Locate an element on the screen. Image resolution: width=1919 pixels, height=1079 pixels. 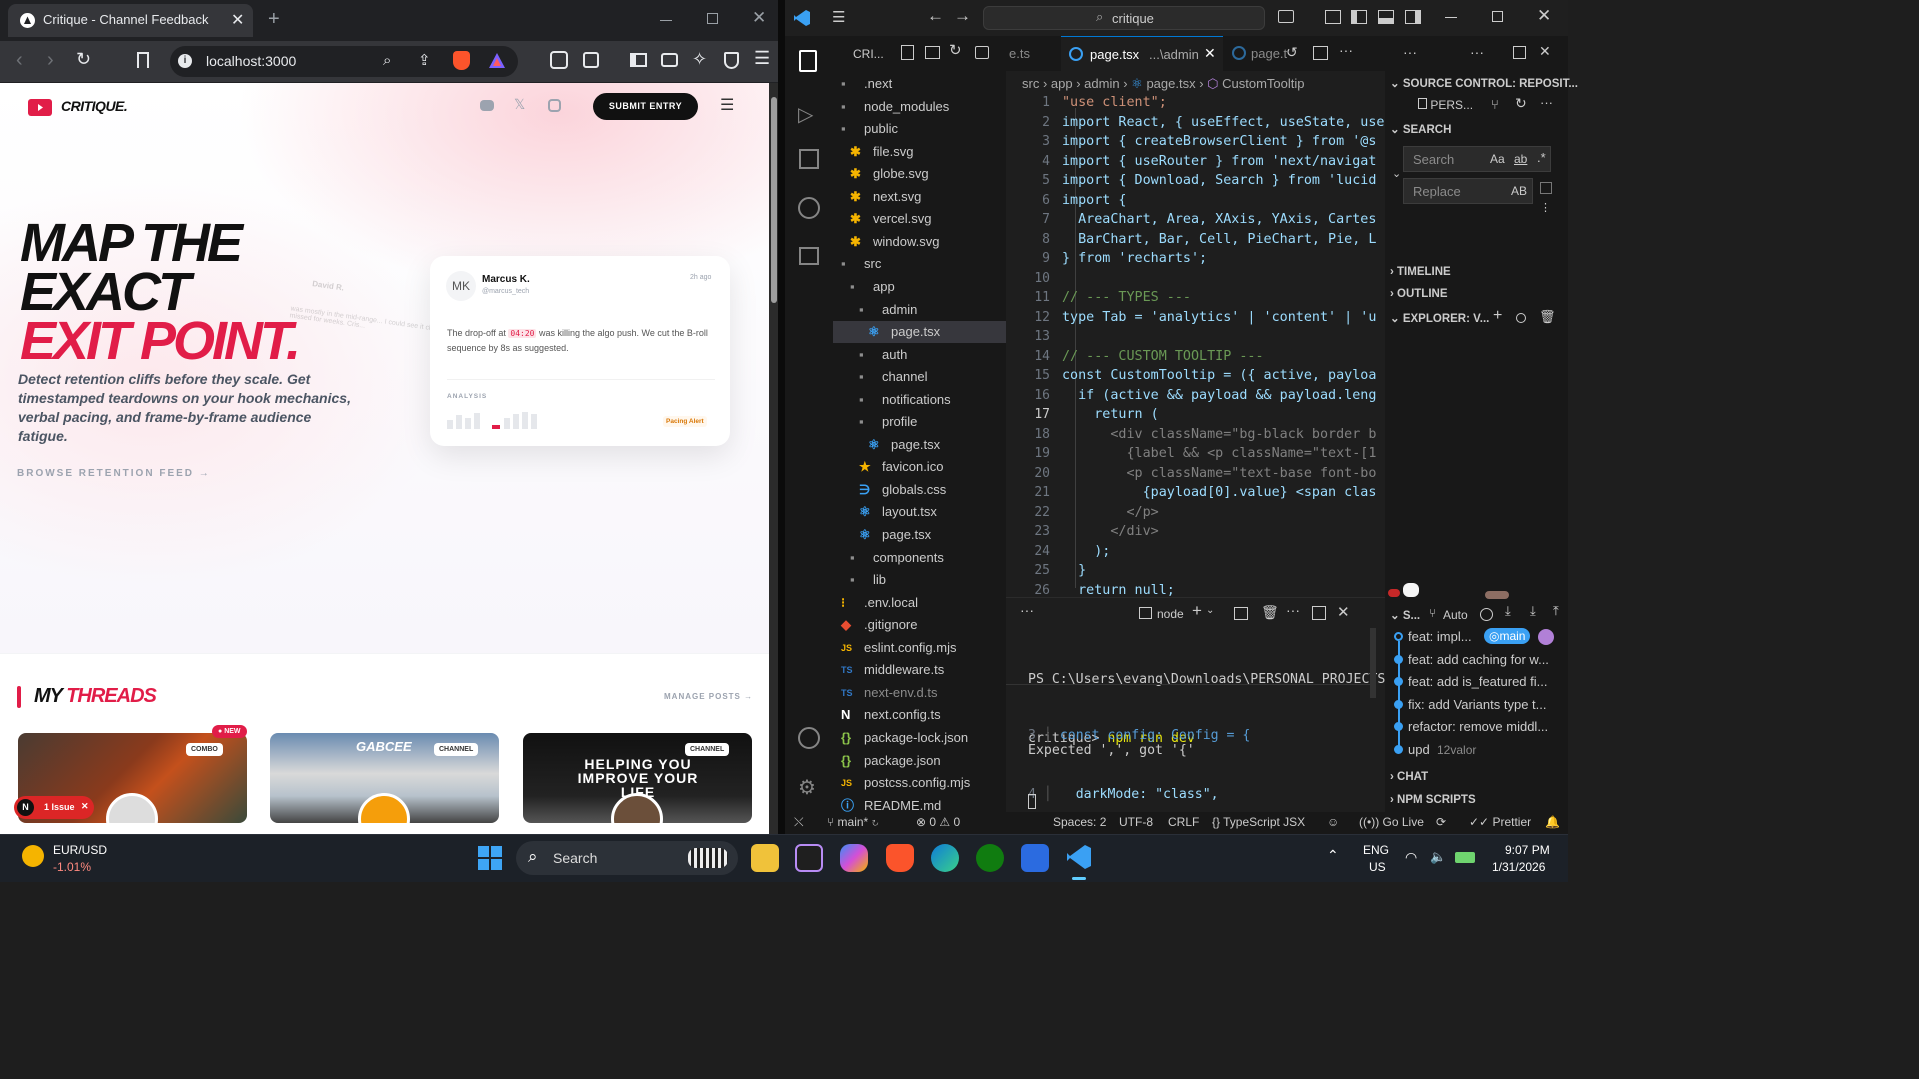
app-icon is located at coordinates (809, 858).